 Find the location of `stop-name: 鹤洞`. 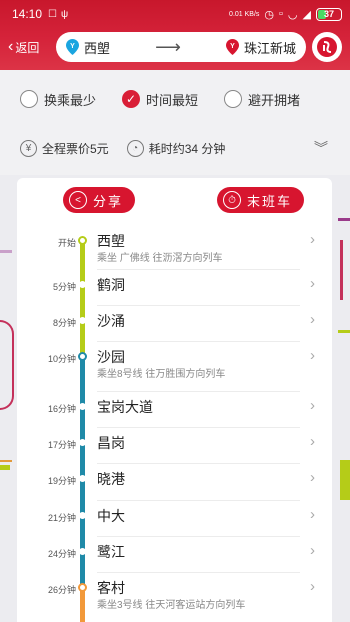

stop-name: 鹤洞 is located at coordinates (111, 285).